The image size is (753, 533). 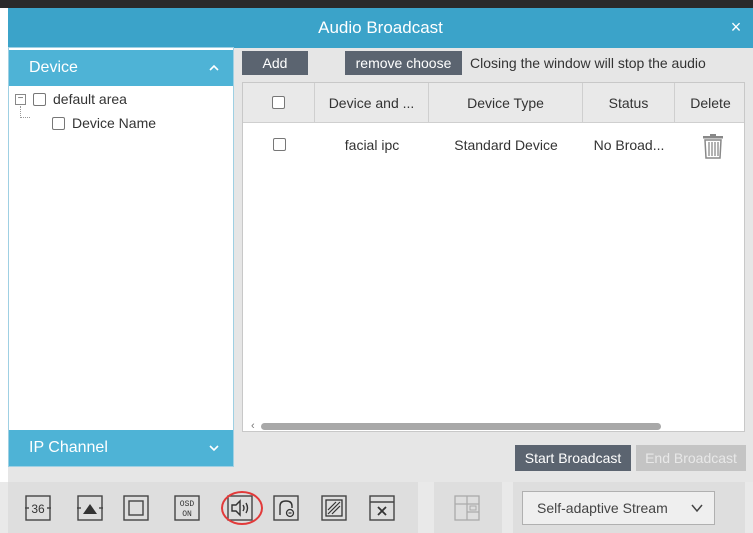 I want to click on dialog-title: Audio Broadcast, so click(x=380, y=27).